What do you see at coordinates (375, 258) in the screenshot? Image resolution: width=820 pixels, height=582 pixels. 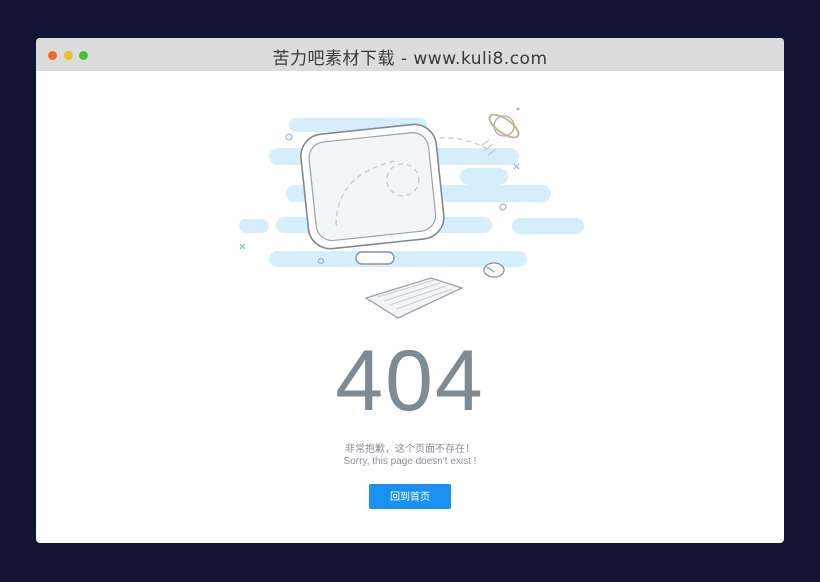 I see `monitor-stand` at bounding box center [375, 258].